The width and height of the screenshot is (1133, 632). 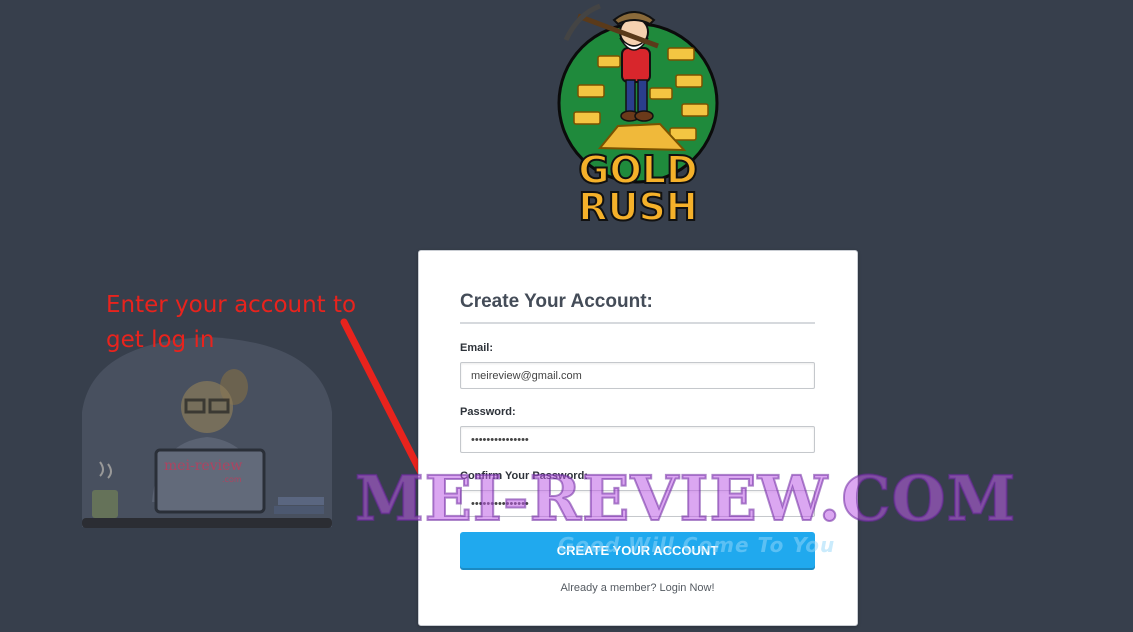 What do you see at coordinates (685, 498) in the screenshot?
I see `watermark-text: MEI-REVIEW.COM` at bounding box center [685, 498].